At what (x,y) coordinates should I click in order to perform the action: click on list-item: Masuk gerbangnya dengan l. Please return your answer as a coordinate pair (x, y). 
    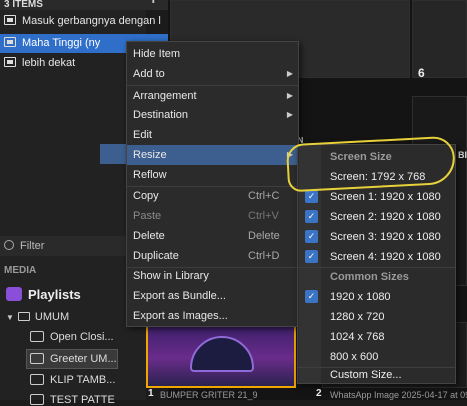
    Looking at the image, I should click on (84, 21).